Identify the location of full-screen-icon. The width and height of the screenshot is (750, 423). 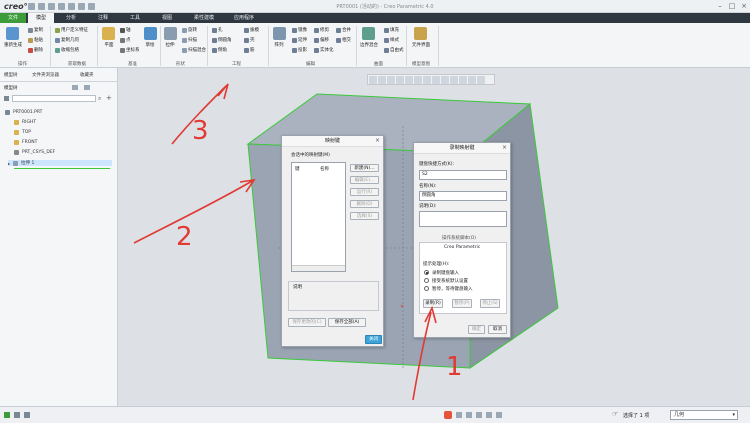
(27, 415).